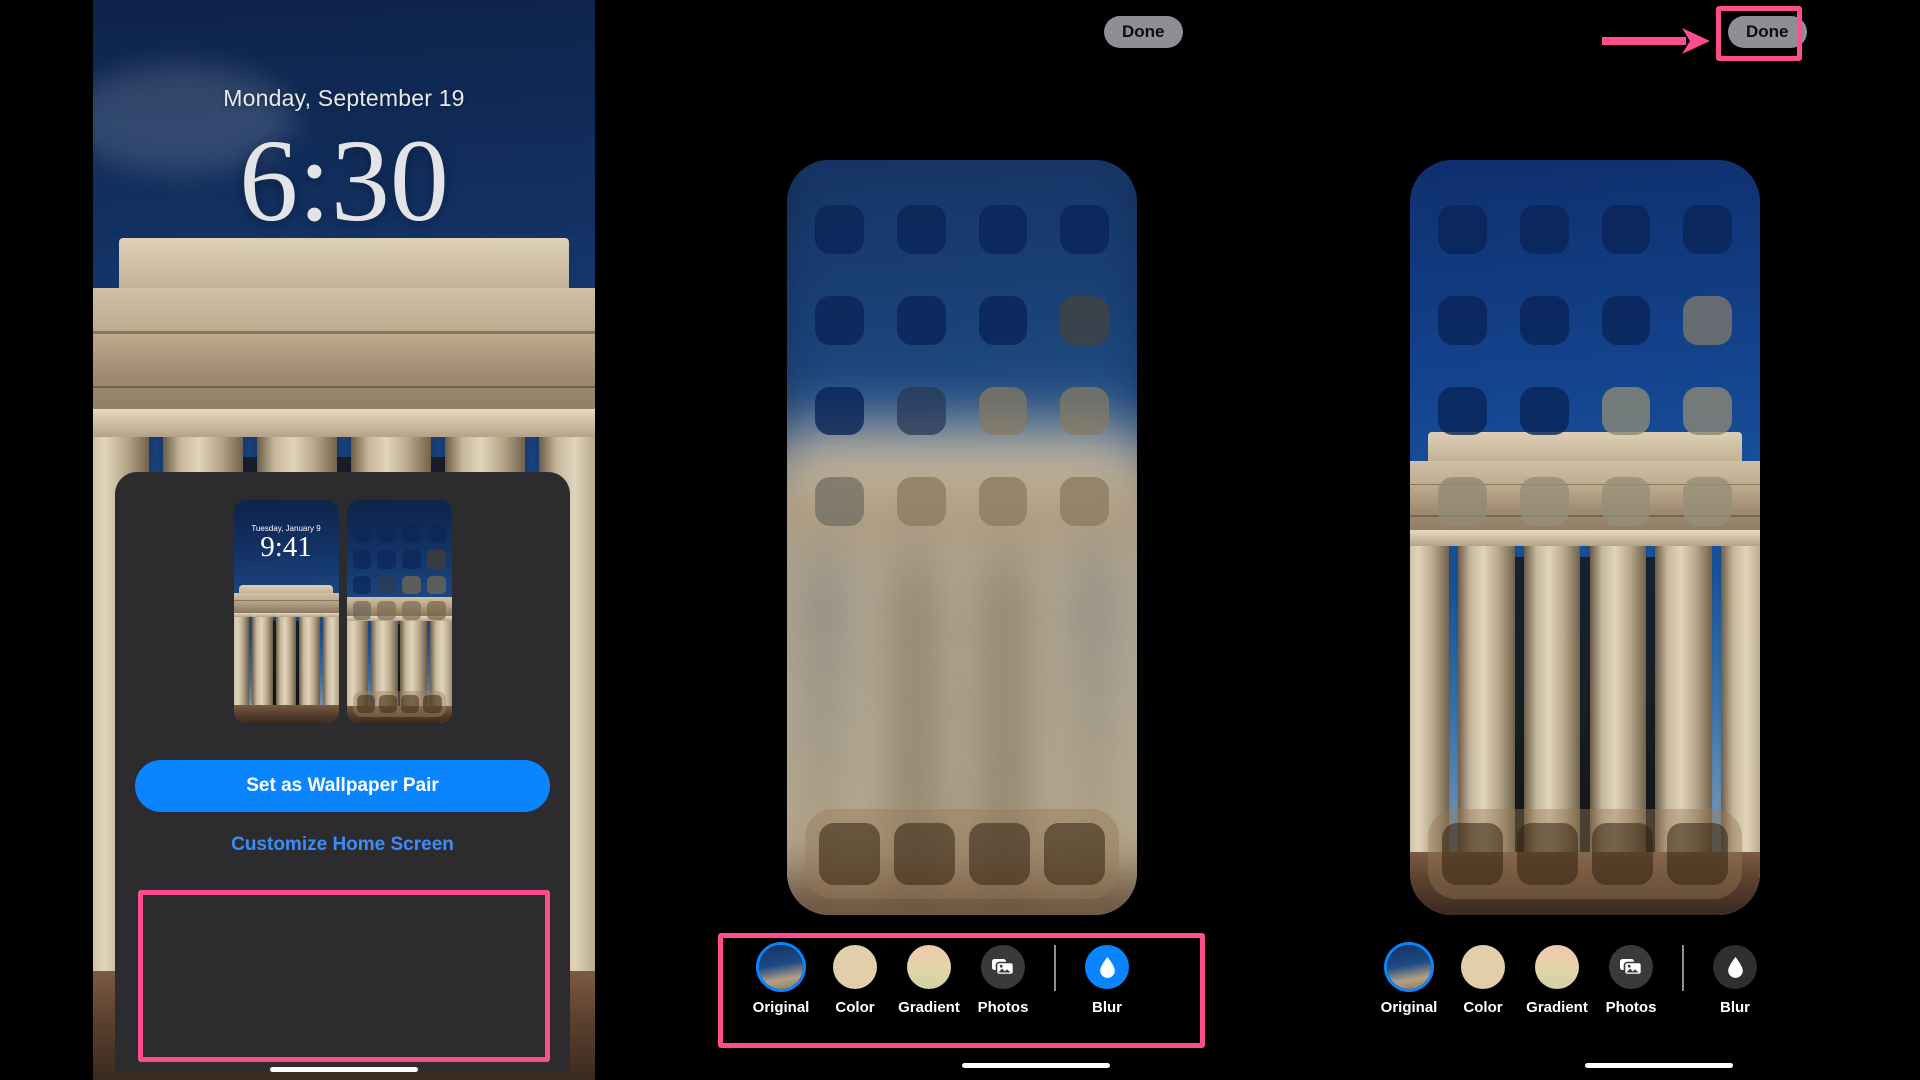  I want to click on done-button-center: Done, so click(1143, 32).